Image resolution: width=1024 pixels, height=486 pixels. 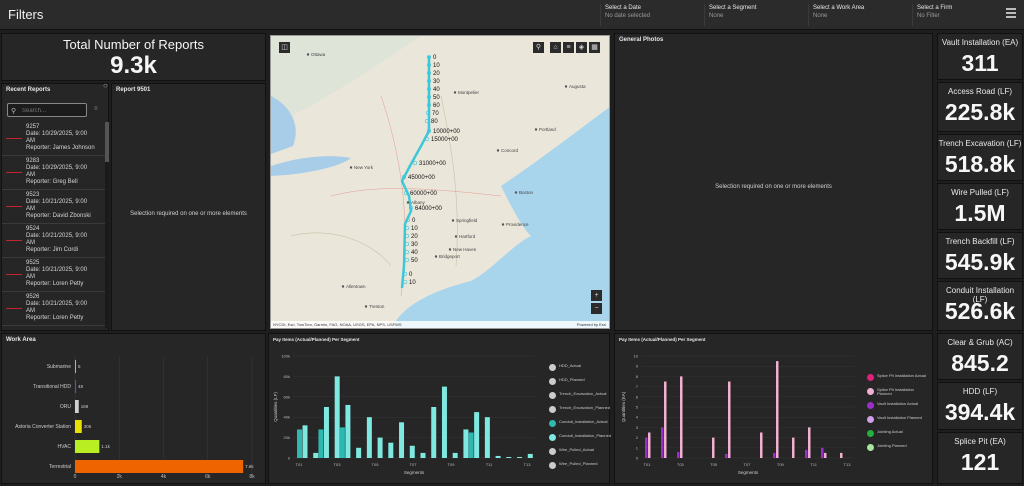 I want to click on legend-item: Conduit_Installation_Actual, so click(x=578, y=427).